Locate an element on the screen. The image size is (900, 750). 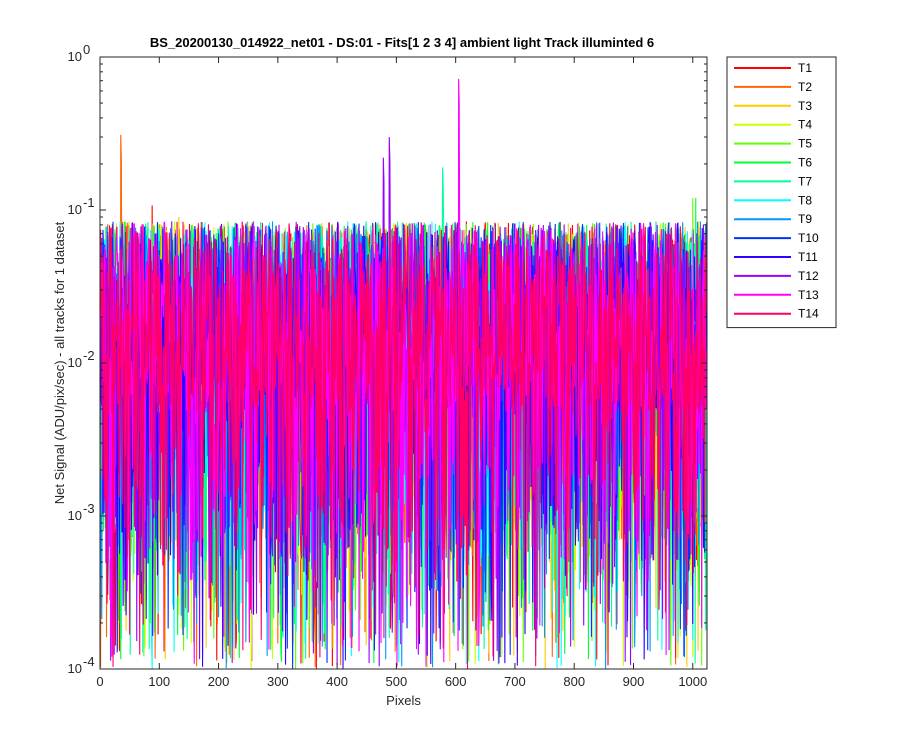
legend-label-t11: T11 is located at coordinates (808, 257).